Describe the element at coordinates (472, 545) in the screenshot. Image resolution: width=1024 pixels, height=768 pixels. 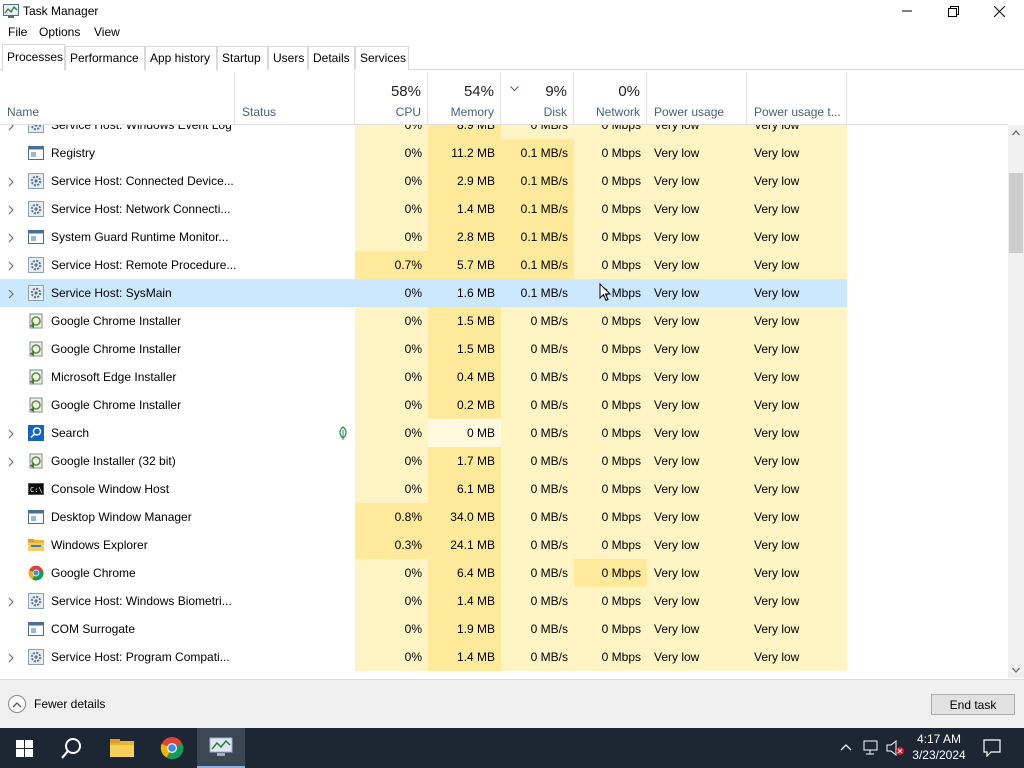
I see `cell-memory: 24.1 MB` at that location.